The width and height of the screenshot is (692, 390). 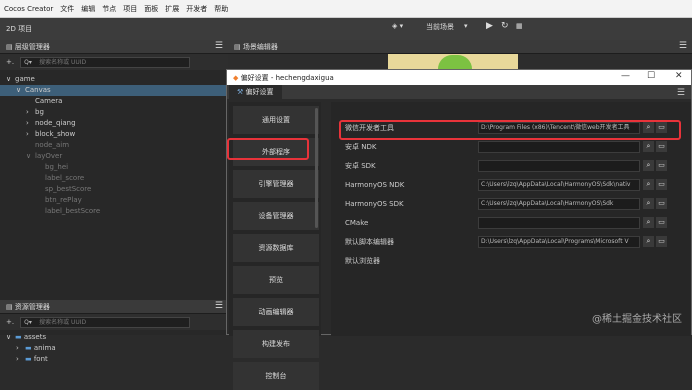 I want to click on play-icon: ▶, so click(x=489, y=26).